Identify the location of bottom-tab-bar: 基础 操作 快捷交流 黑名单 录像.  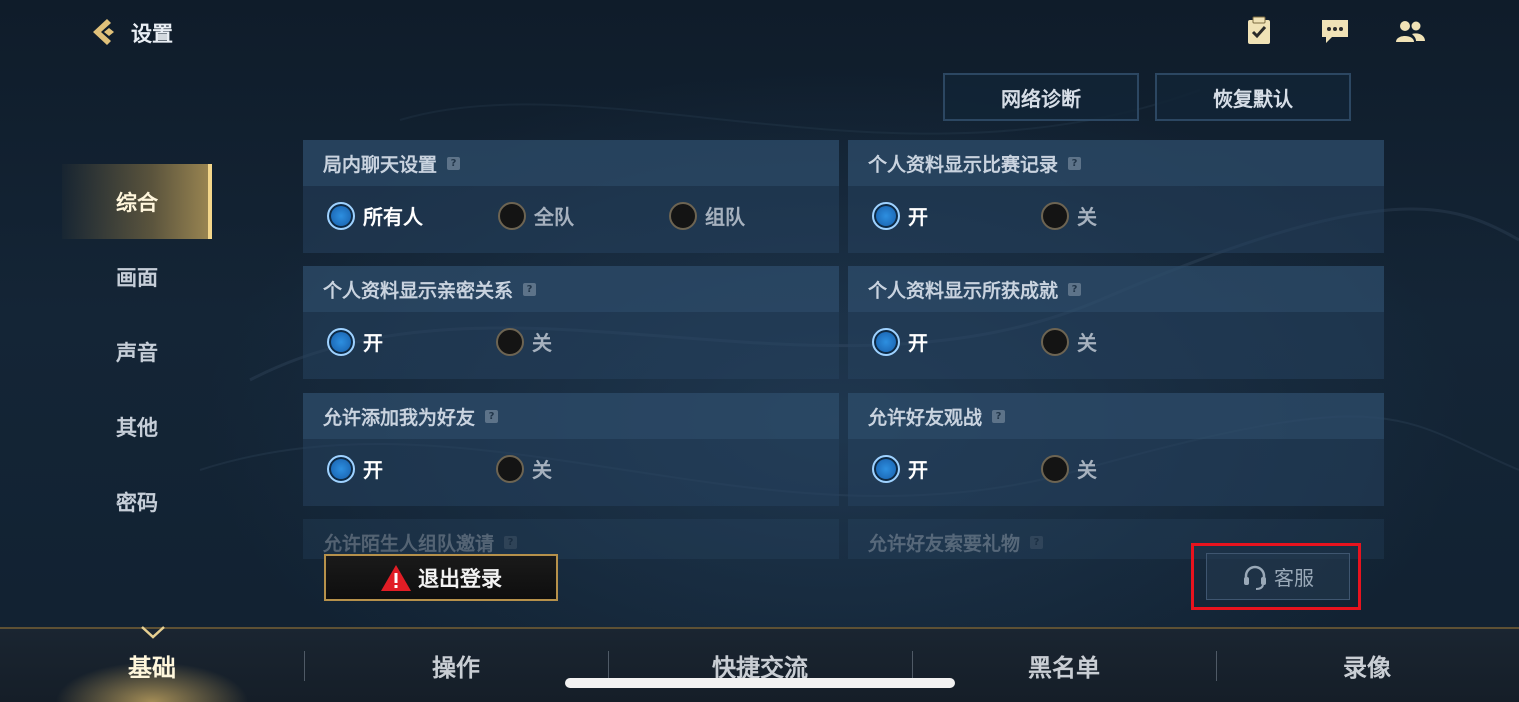
(759, 664).